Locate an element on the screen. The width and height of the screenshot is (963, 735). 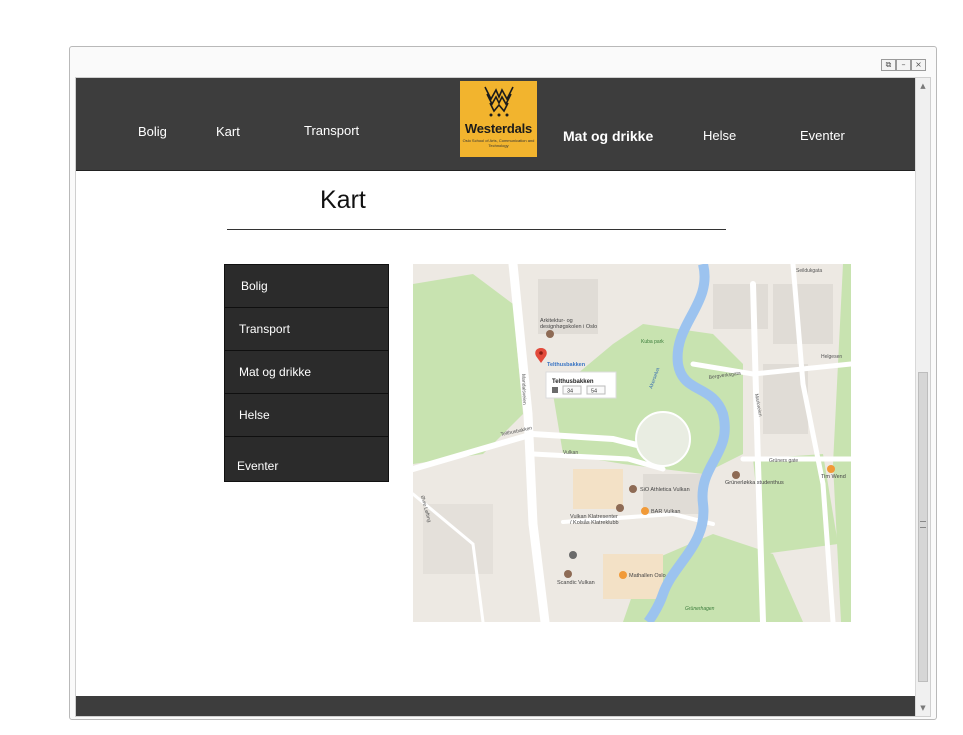
restore-icon: ⧉ is located at coordinates (888, 65).